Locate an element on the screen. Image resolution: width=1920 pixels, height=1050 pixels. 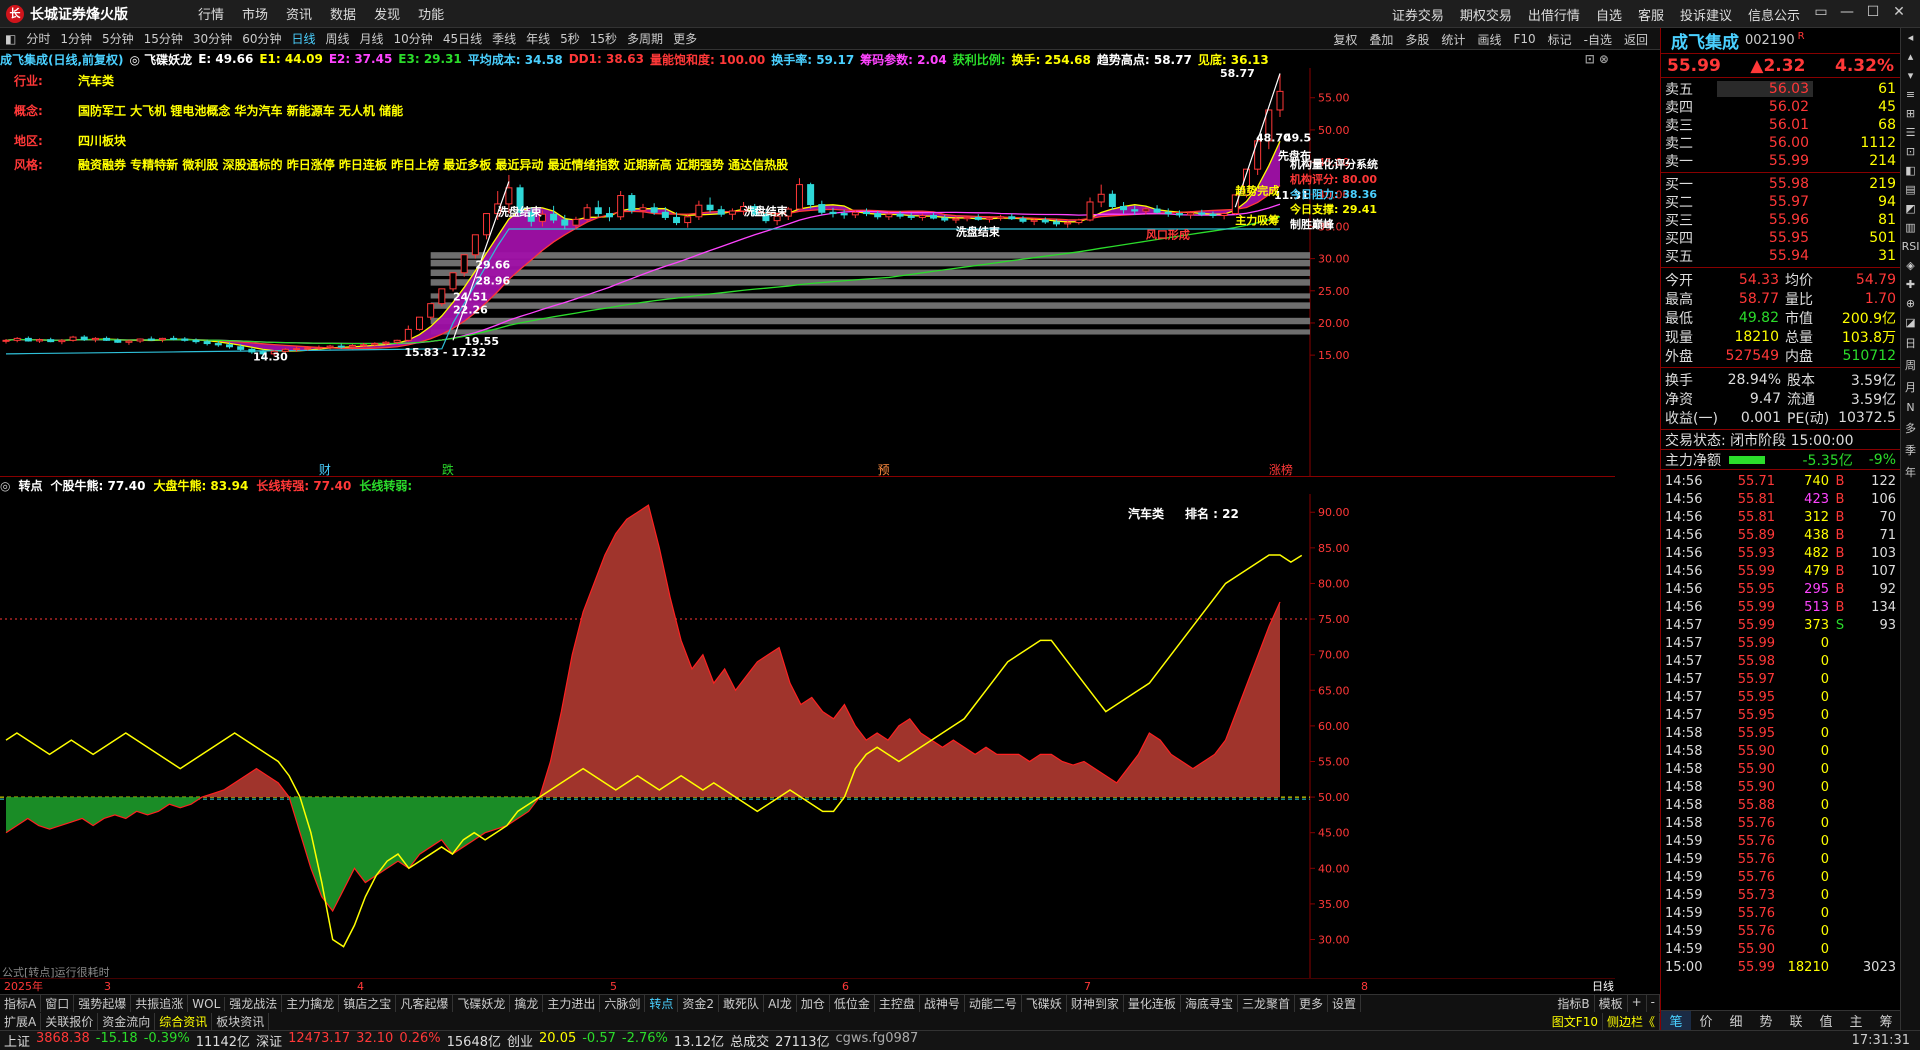
maximize-icon: ☐ is located at coordinates (1873, 12).